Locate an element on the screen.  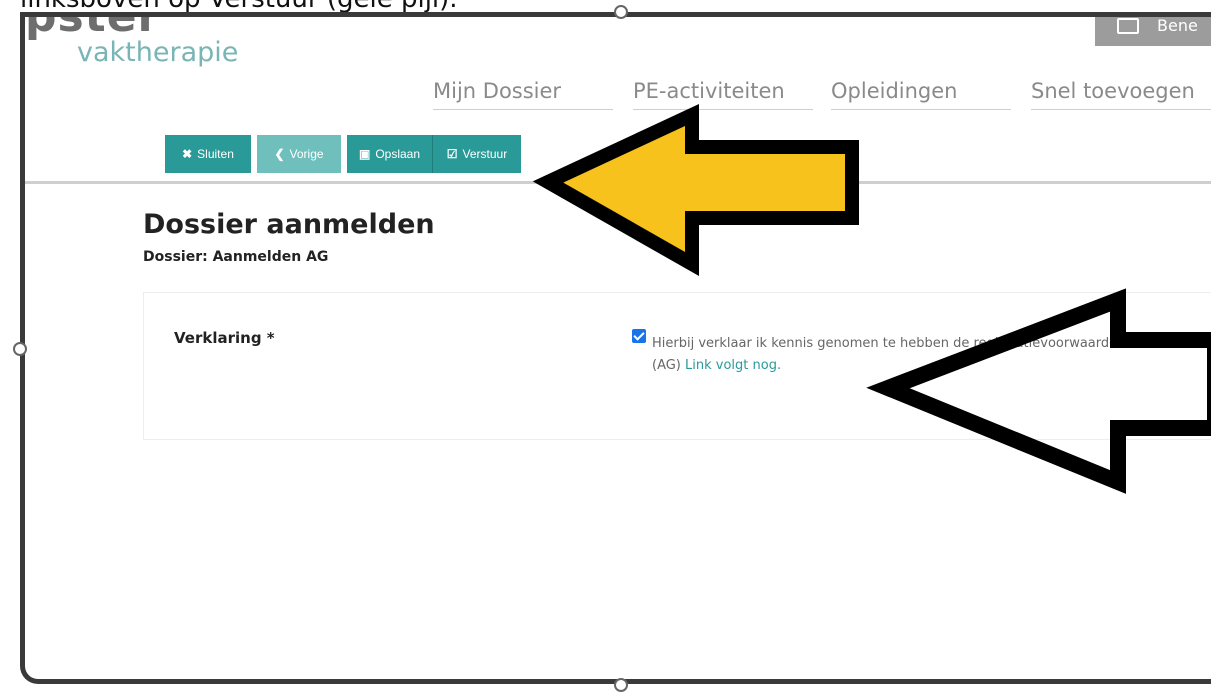
white-arrow is located at coordinates (1038, 391).